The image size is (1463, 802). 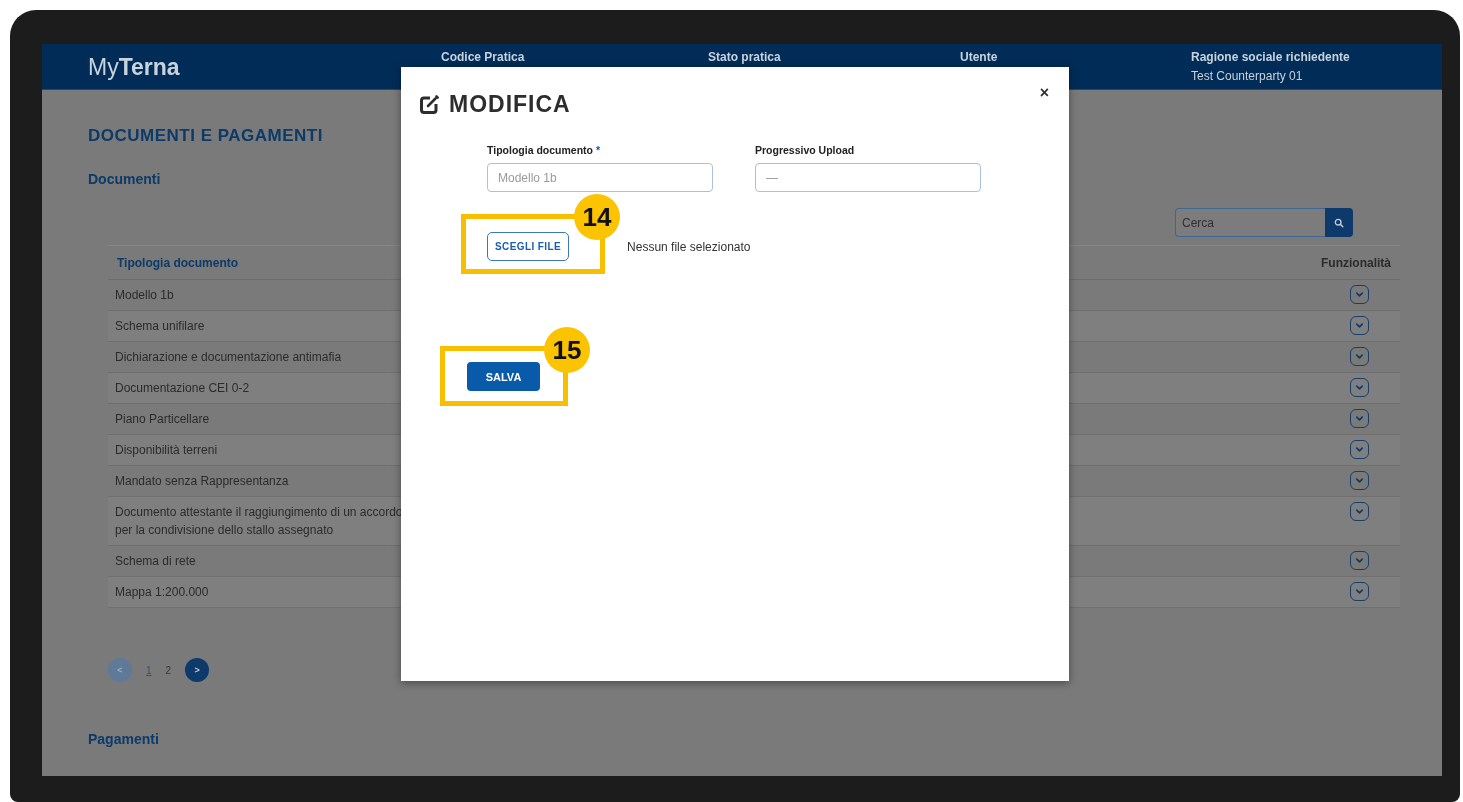 I want to click on table-cell-text: Documento attestante il raggiungimento di un accordo per la condivisione dello stallo assegnato, so click(x=259, y=521).